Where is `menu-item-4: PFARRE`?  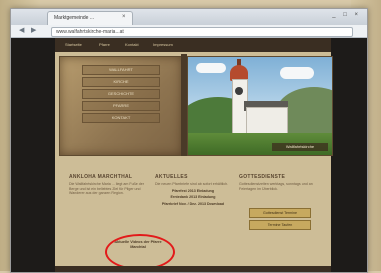
menu-item-4: PFARRE is located at coordinates (121, 106).